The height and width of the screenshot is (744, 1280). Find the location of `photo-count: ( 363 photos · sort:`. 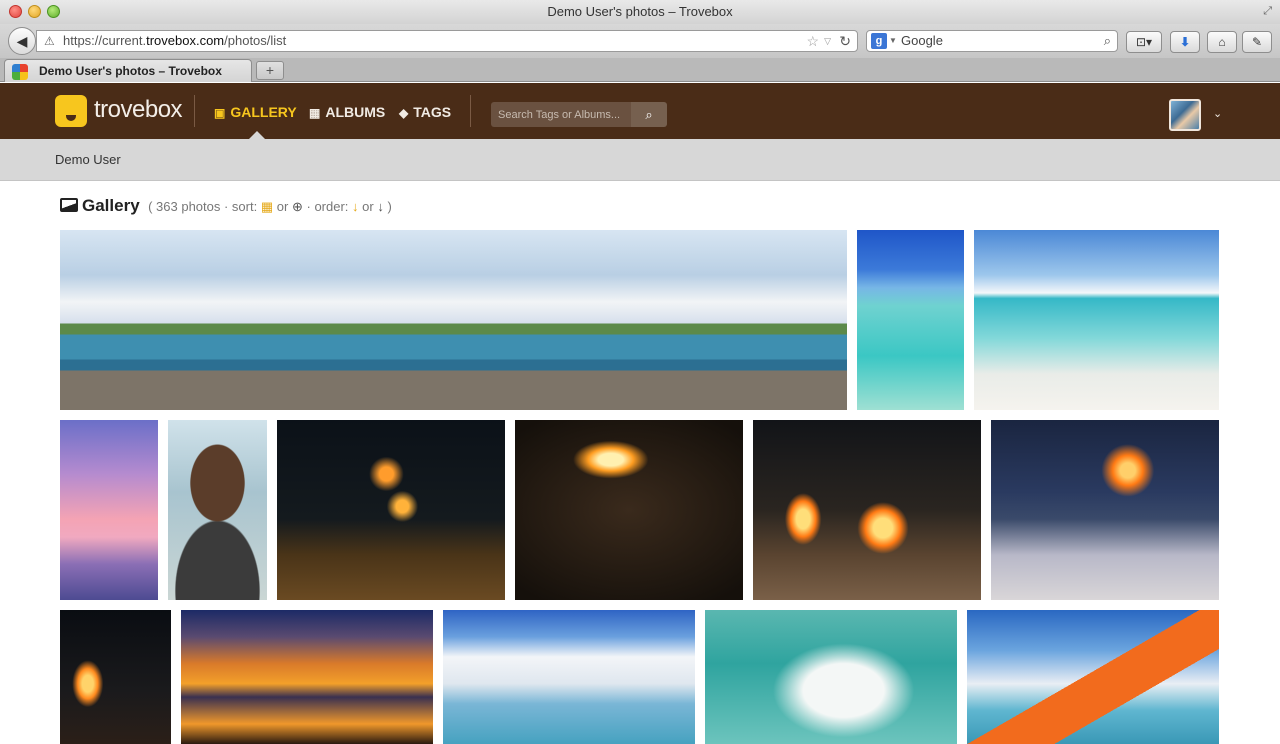

photo-count: ( 363 photos · sort: is located at coordinates (203, 206).